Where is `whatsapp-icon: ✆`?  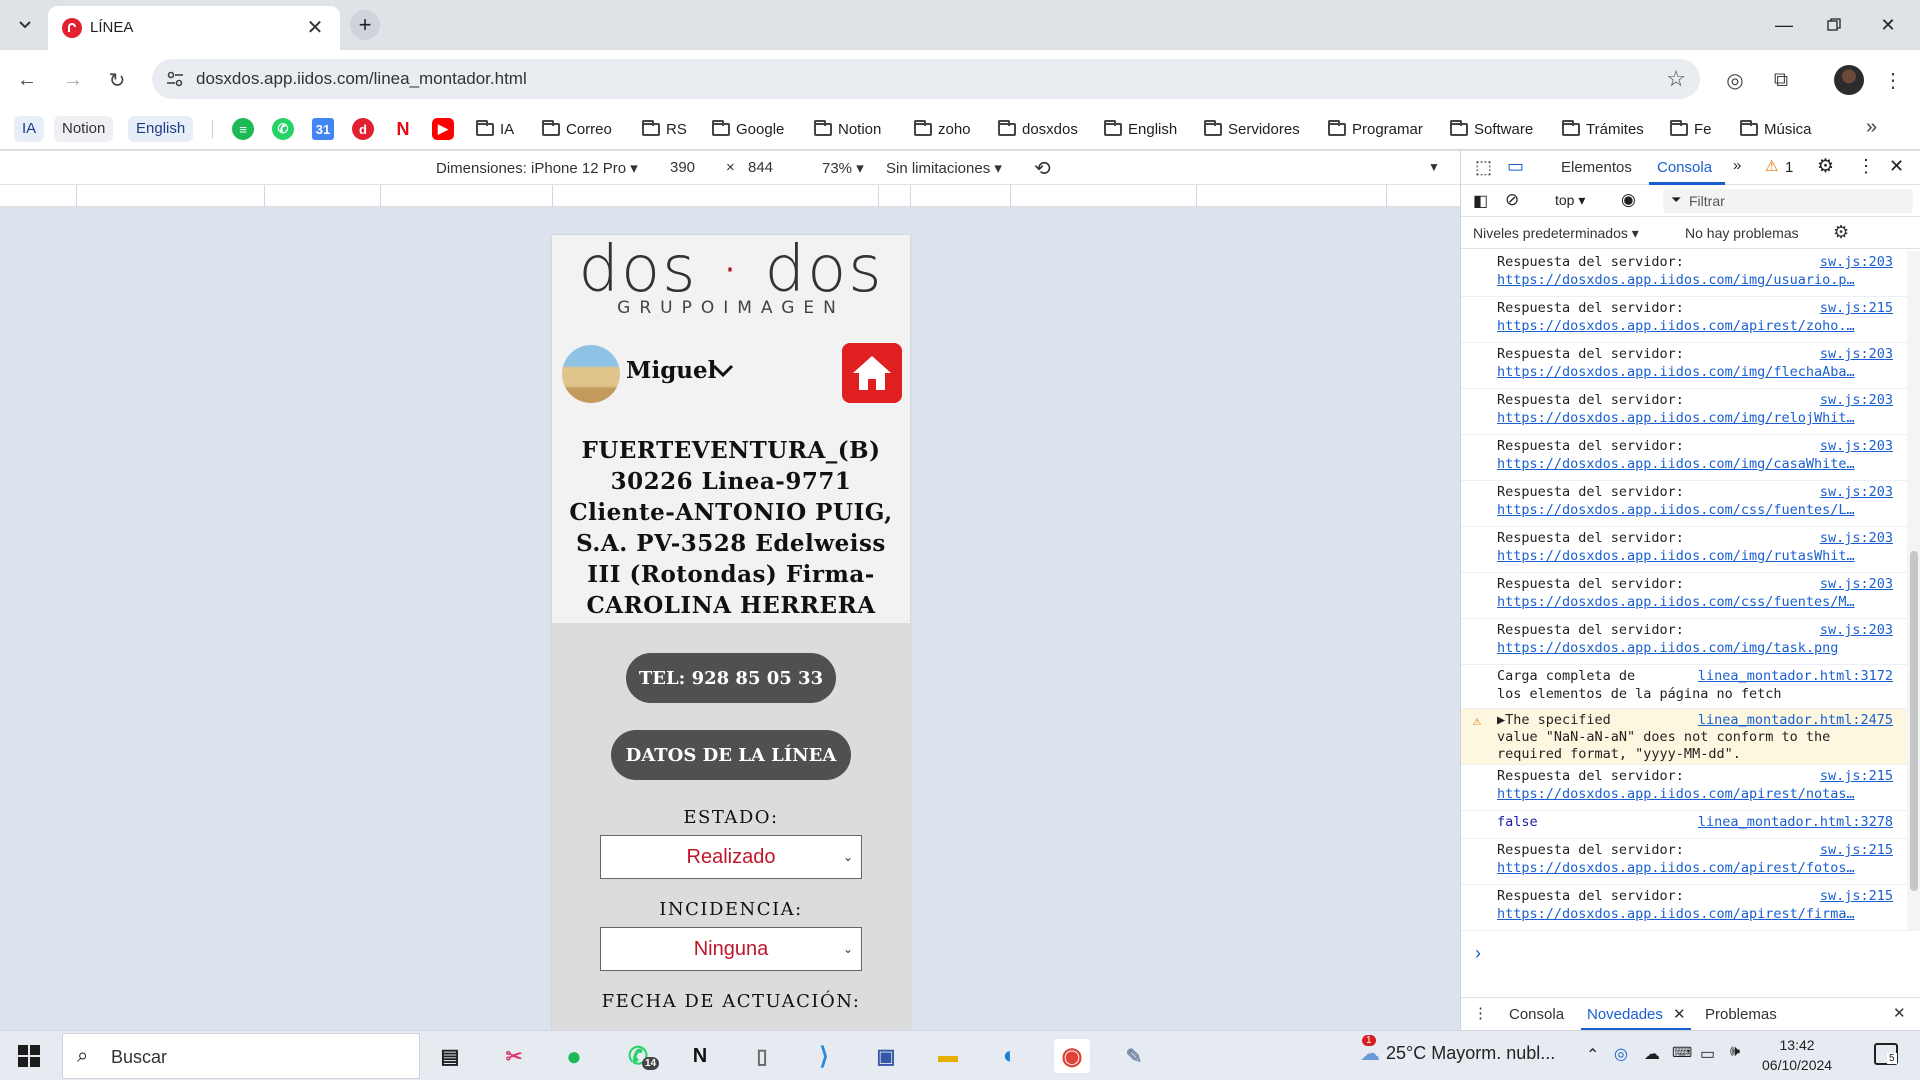
whatsapp-icon: ✆ is located at coordinates (283, 129).